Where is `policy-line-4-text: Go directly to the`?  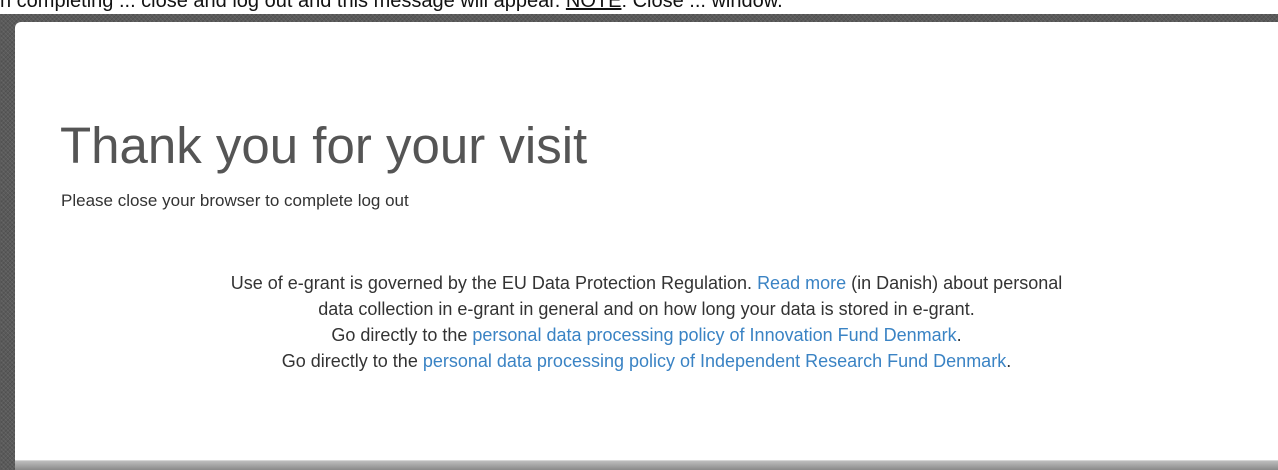
policy-line-4-text: Go directly to the is located at coordinates (352, 361).